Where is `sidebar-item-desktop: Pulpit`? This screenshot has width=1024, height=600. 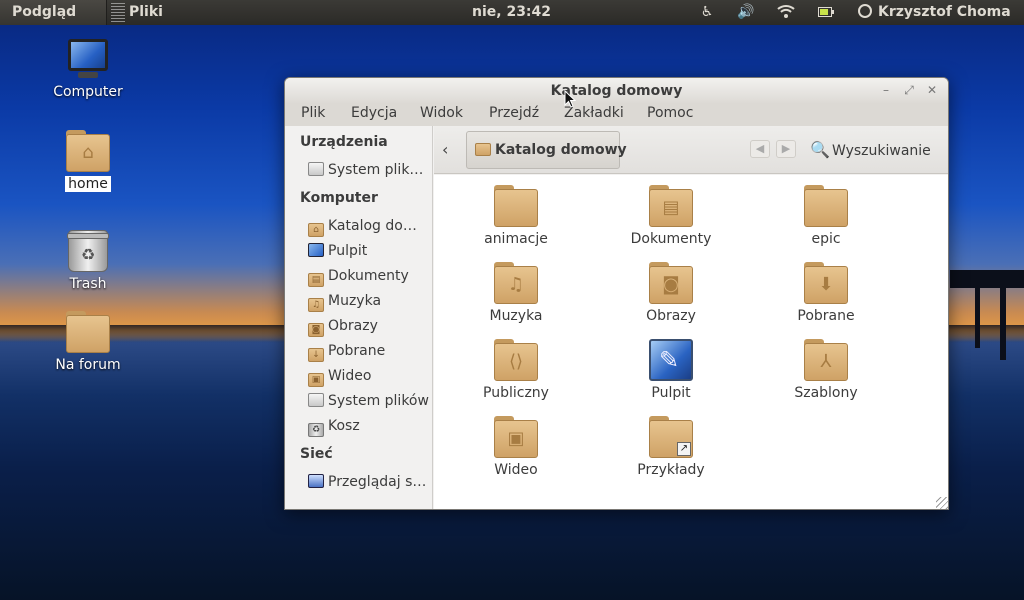 sidebar-item-desktop: Pulpit is located at coordinates (369, 253).